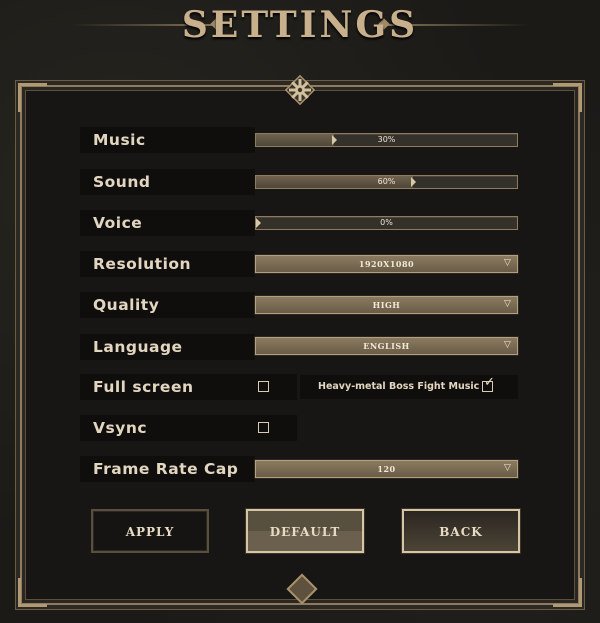  I want to click on frame-rate-cap-dropdown: 120 ▽, so click(386, 469).